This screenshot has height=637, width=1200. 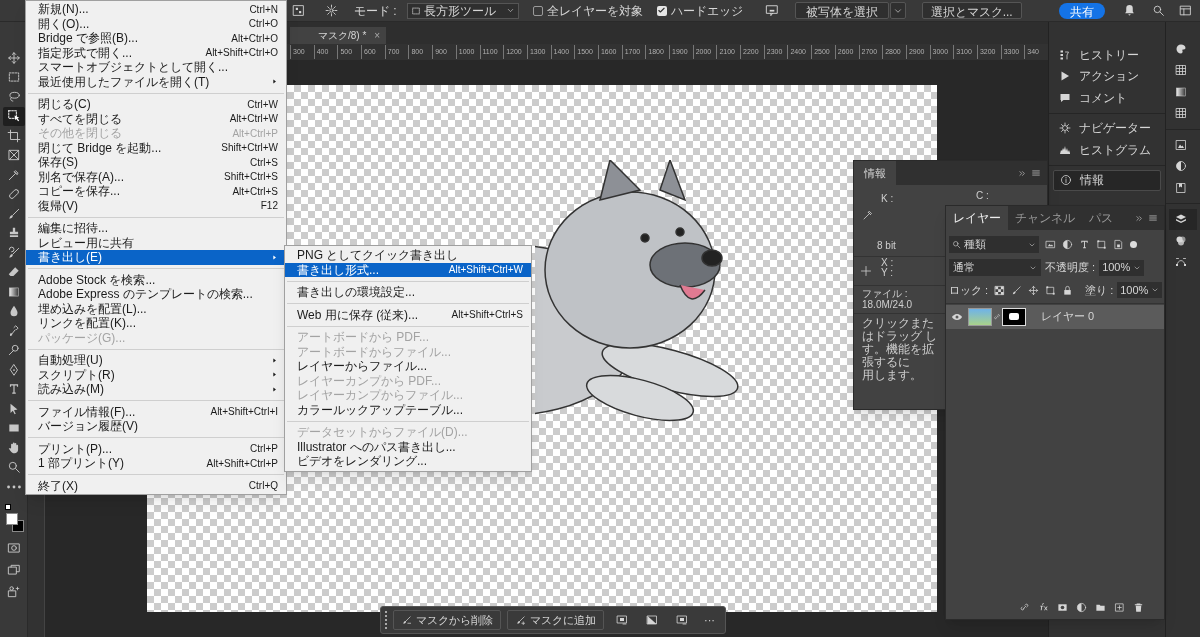 I want to click on link-layer-button, so click(x=1024, y=607).